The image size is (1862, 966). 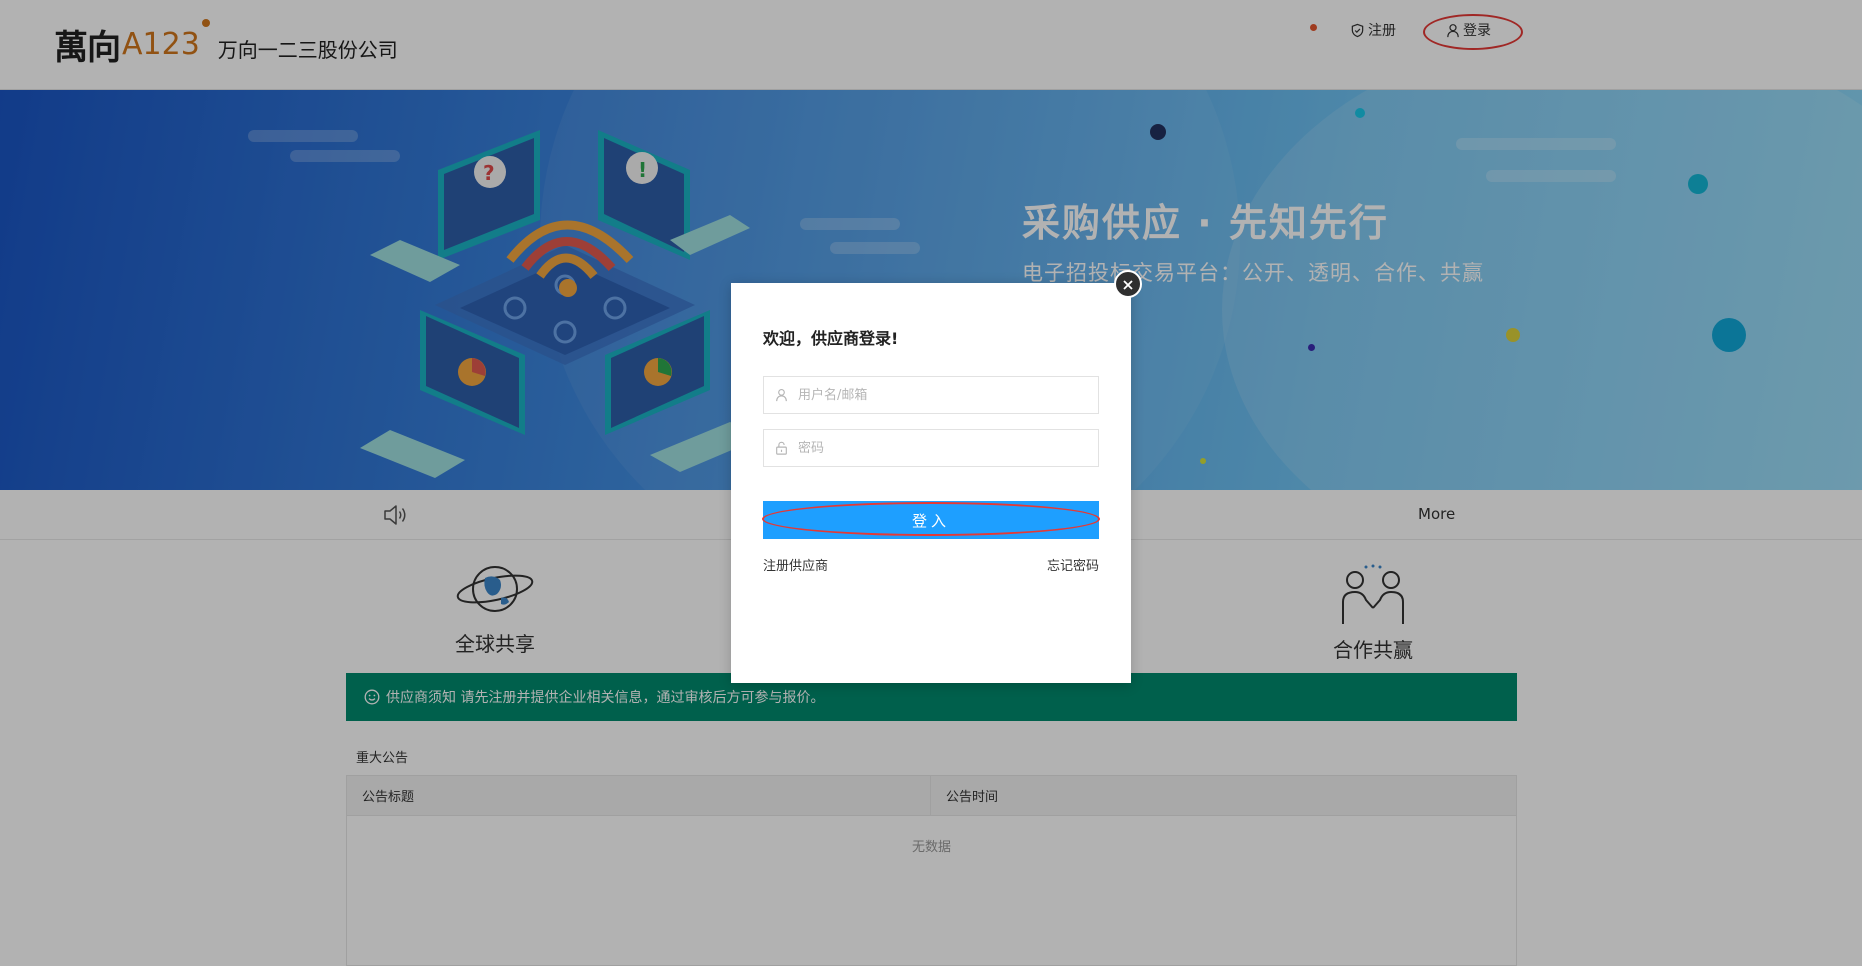 I want to click on username-input, so click(x=948, y=395).